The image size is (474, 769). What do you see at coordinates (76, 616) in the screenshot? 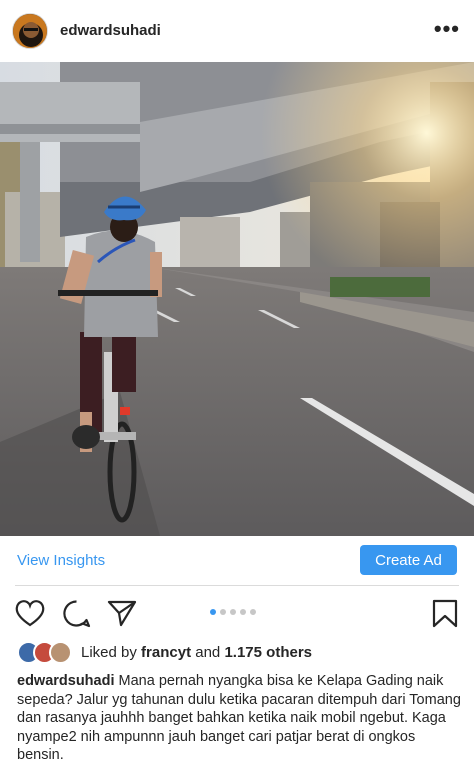
I see `comment-icon` at bounding box center [76, 616].